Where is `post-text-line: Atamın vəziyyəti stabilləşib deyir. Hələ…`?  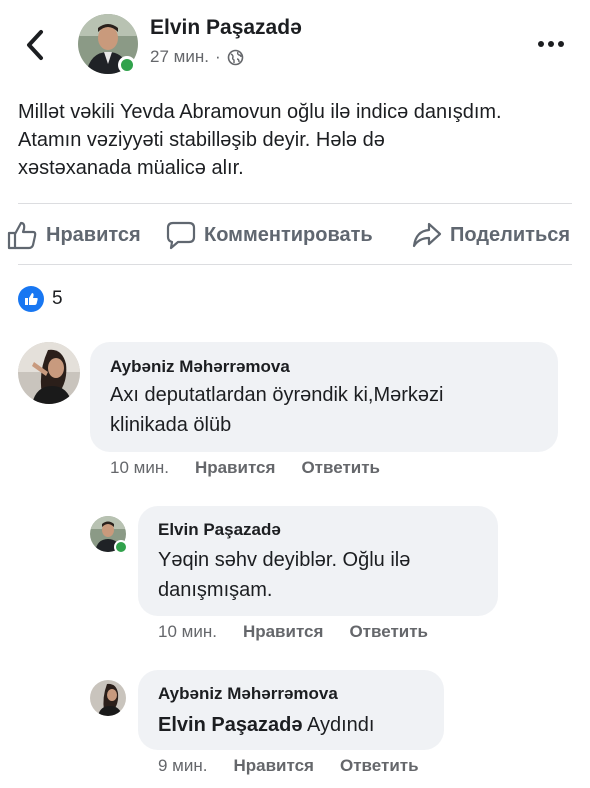 post-text-line: Atamın vəziyyəti stabilləşib deyir. Hələ… is located at coordinates (201, 140).